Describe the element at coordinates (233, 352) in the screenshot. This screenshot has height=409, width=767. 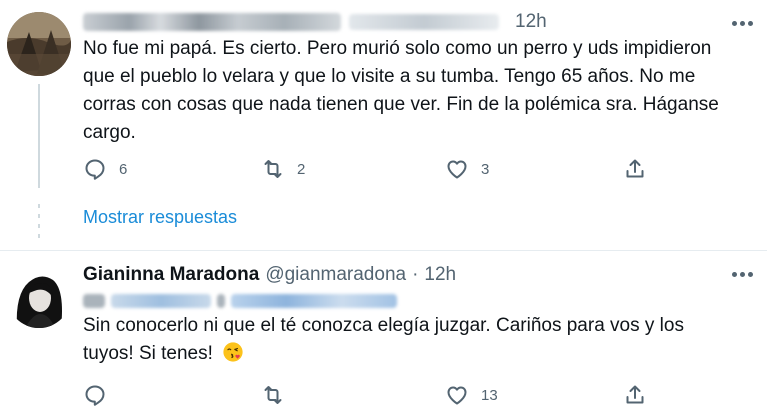
I see `face-blowing-kiss-icon` at that location.